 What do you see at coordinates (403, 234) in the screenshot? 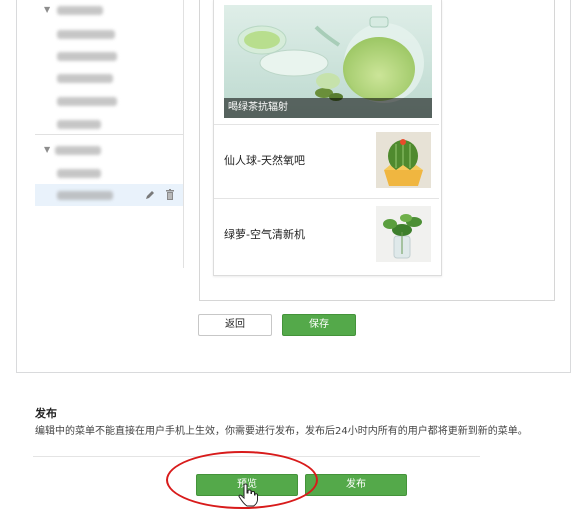
I see `pothos-thumbnail-image` at bounding box center [403, 234].